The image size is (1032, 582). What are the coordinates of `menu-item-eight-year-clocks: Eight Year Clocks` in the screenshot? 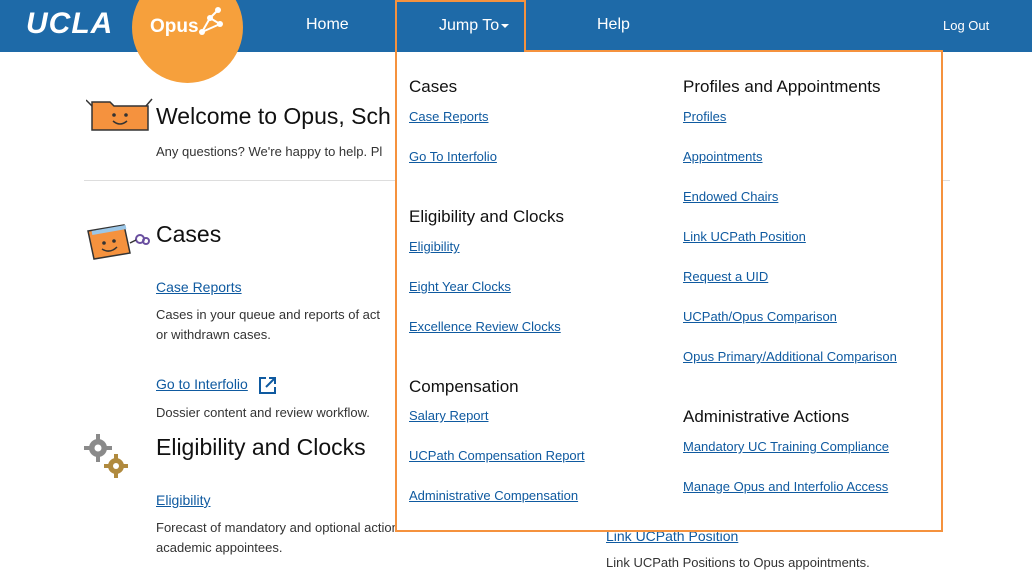 It's located at (460, 286).